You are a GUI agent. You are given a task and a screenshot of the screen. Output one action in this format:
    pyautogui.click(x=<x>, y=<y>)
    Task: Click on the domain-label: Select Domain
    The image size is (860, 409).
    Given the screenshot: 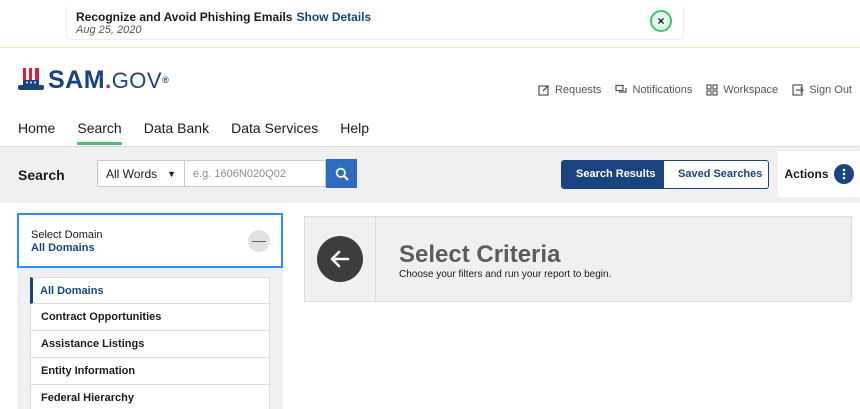 What is the action you would take?
    pyautogui.click(x=67, y=235)
    